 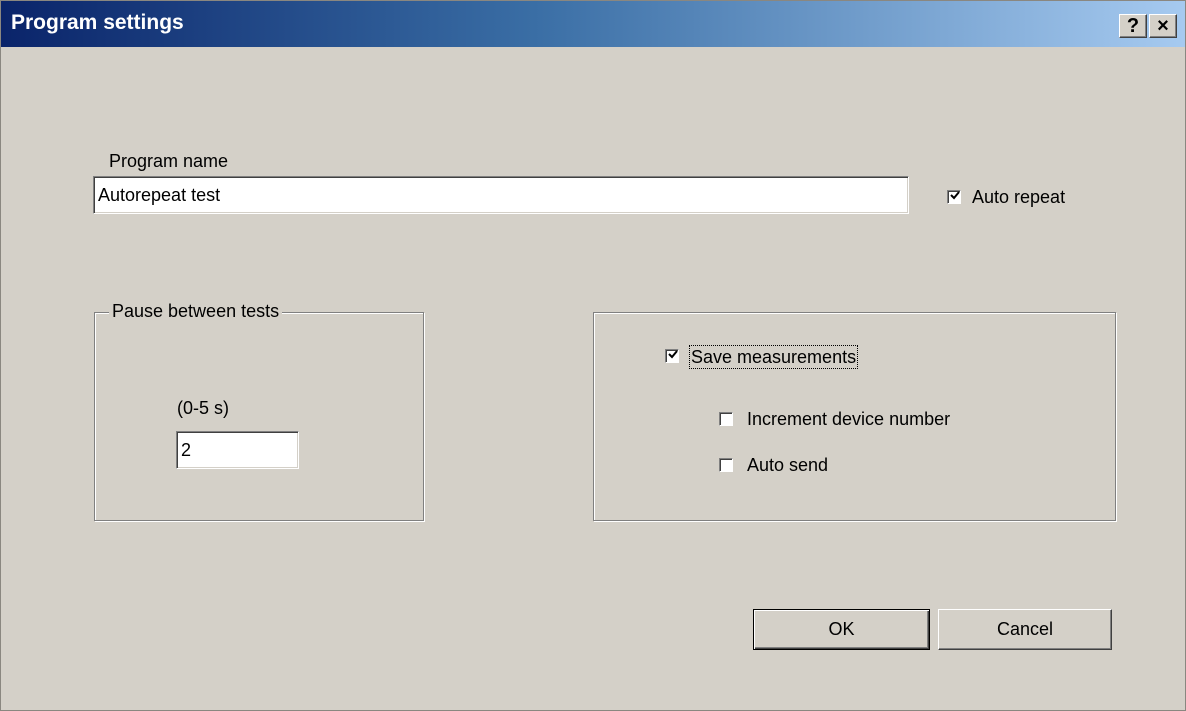 I want to click on auto-send-checkbox, so click(x=726, y=465).